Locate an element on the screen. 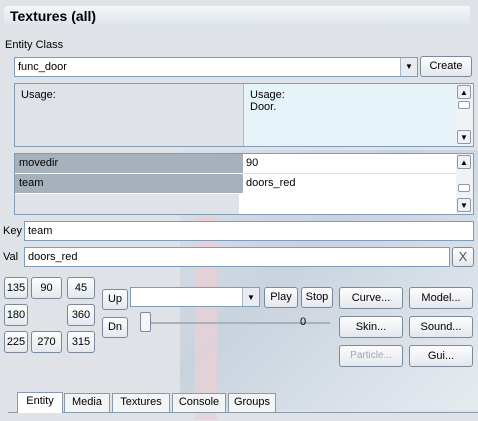  angle-90-button: 90 is located at coordinates (46, 288).